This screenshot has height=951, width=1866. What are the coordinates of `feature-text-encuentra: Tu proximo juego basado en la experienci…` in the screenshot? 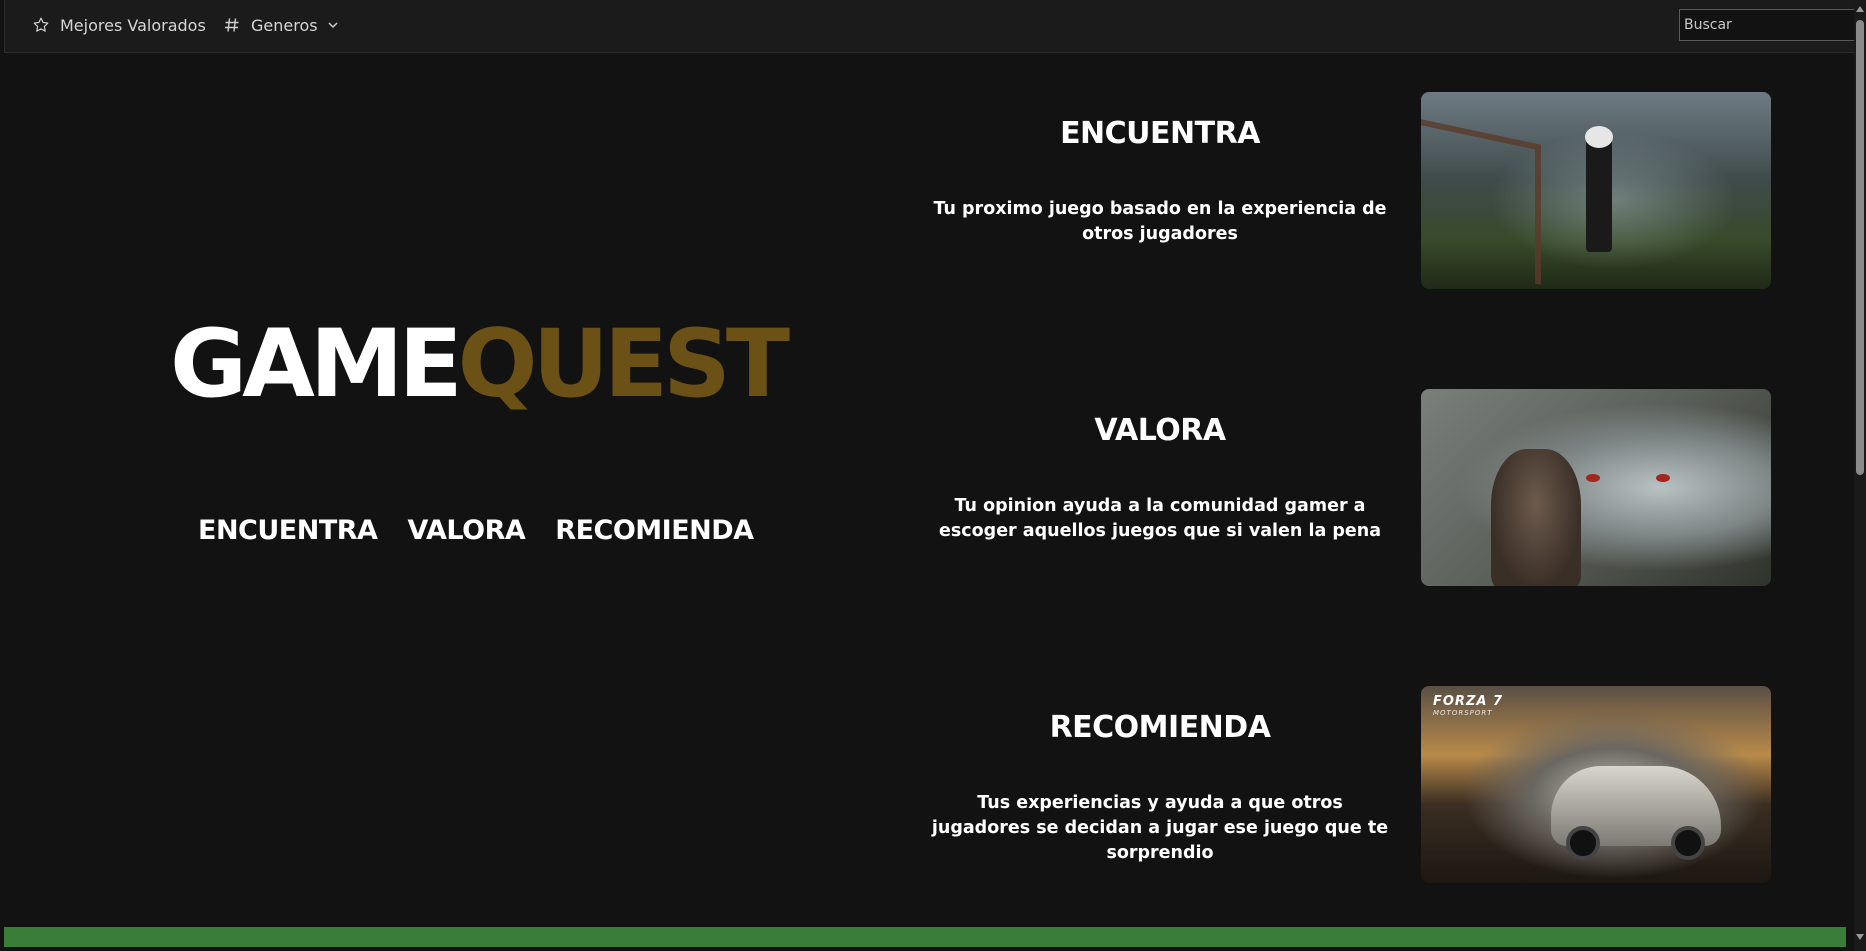 It's located at (1160, 221).